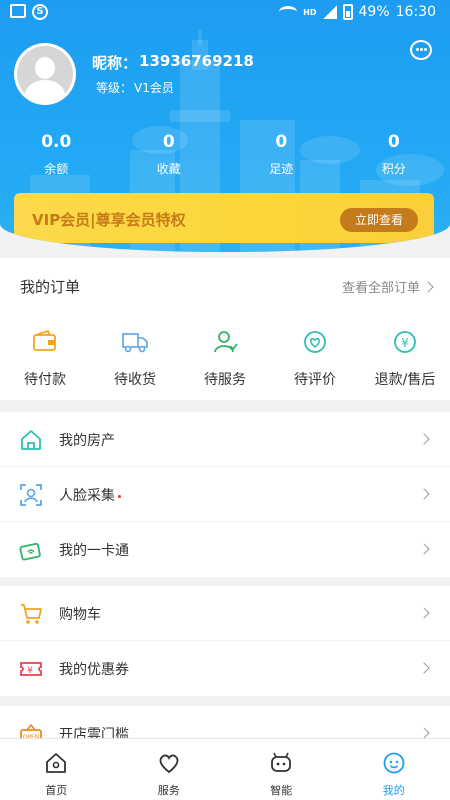 The width and height of the screenshot is (450, 800). Describe the element at coordinates (50, 287) in the screenshot. I see `orders-title: 我的订单` at that location.